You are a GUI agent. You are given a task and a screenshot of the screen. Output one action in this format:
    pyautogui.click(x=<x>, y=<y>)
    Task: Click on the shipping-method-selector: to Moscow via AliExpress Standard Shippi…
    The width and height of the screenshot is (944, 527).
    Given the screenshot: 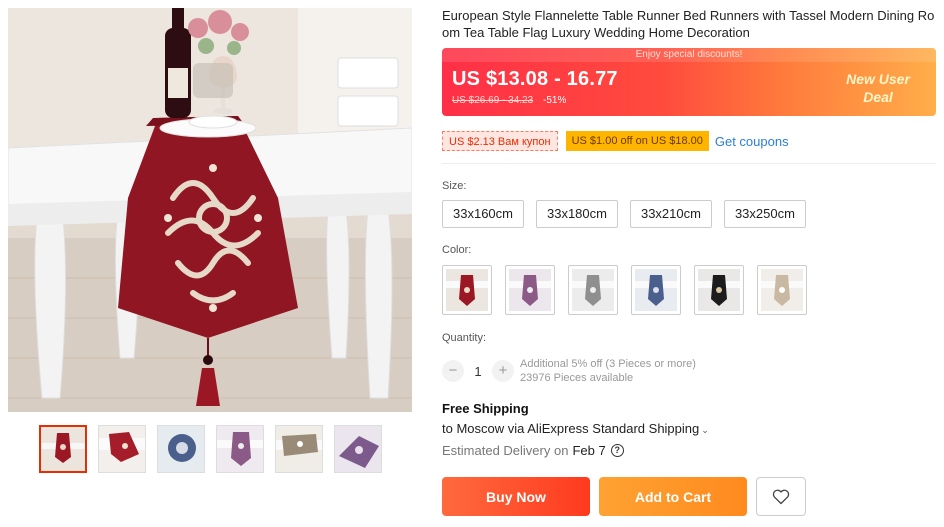 What is the action you would take?
    pyautogui.click(x=575, y=428)
    